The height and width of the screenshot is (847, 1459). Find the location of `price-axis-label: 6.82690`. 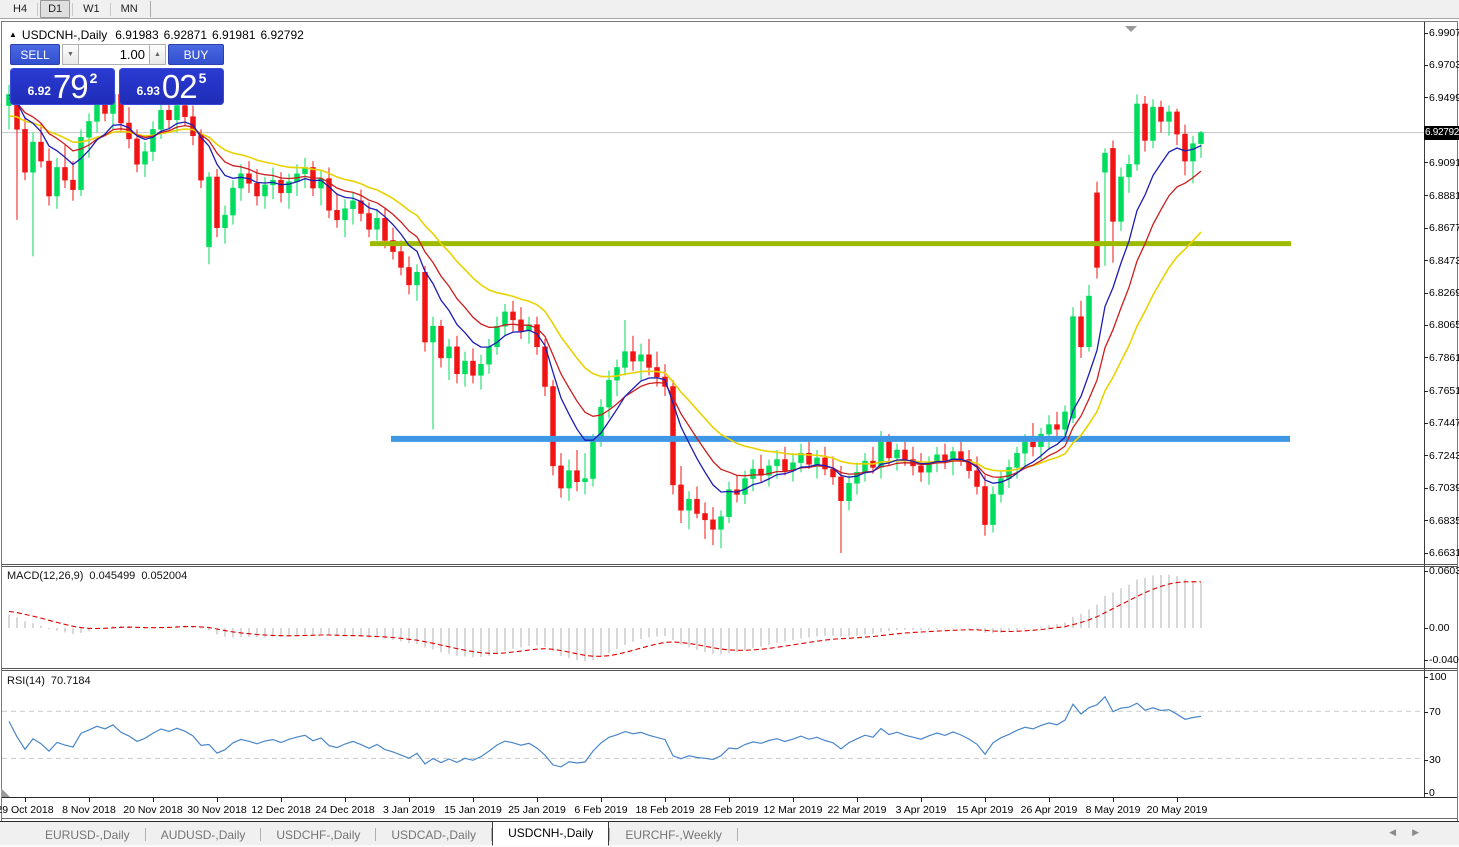

price-axis-label: 6.82690 is located at coordinates (1444, 293).